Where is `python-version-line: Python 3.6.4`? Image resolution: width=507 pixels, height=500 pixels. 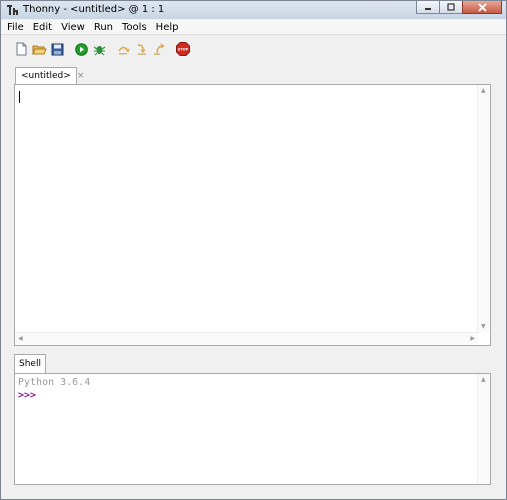 python-version-line: Python 3.6.4 is located at coordinates (54, 382).